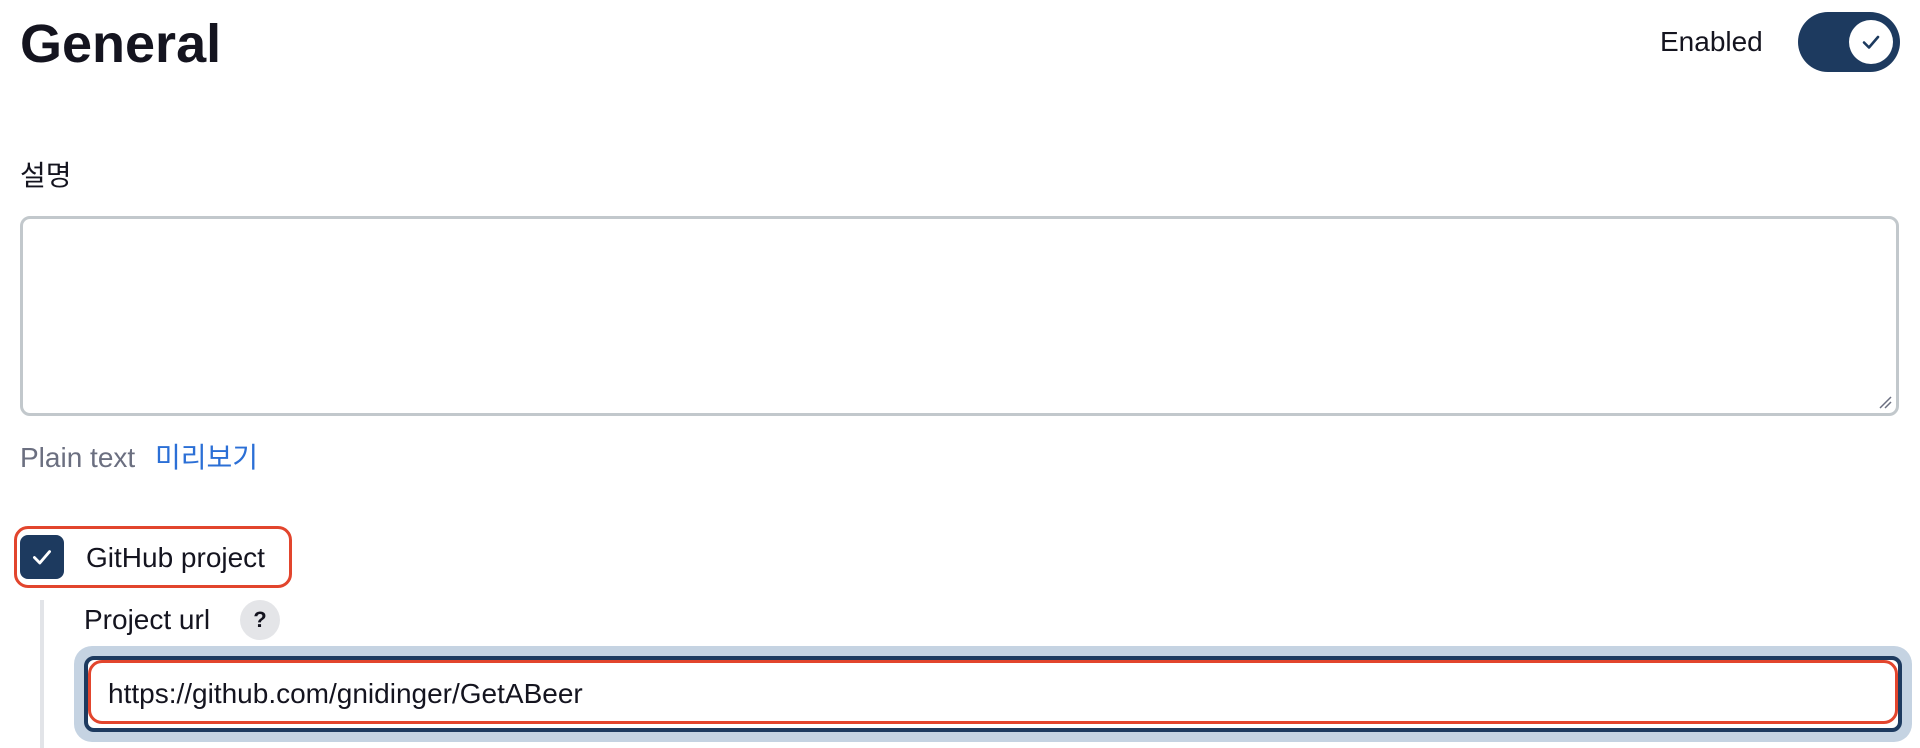  I want to click on github-project-checkbox, so click(42, 557).